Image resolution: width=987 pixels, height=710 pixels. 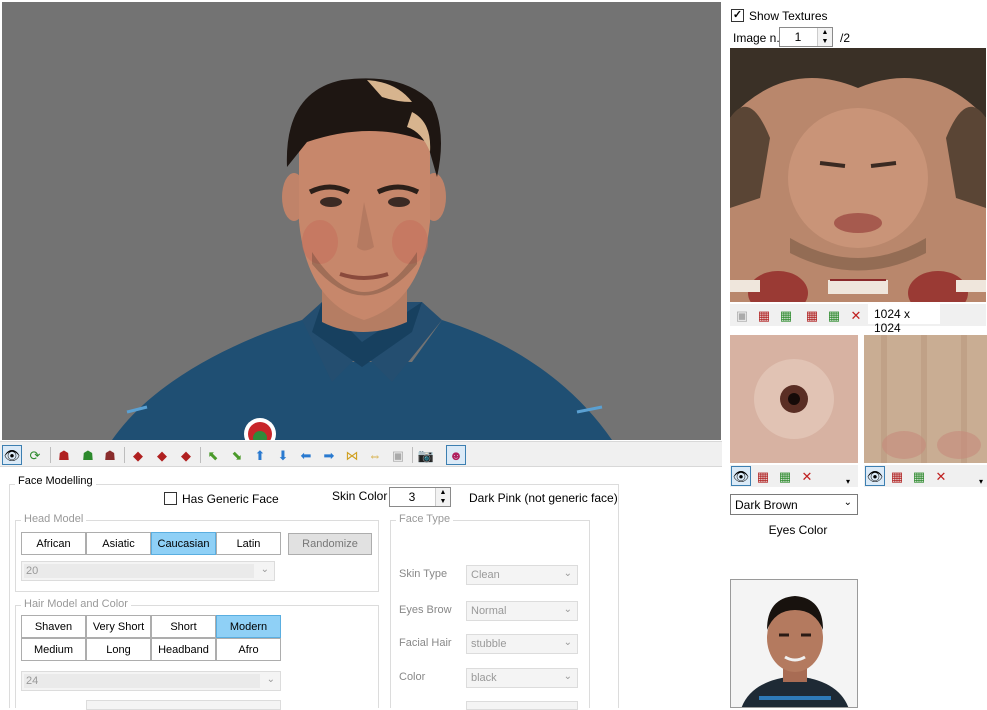 I want to click on hair-afro-button: Afro, so click(x=248, y=649).